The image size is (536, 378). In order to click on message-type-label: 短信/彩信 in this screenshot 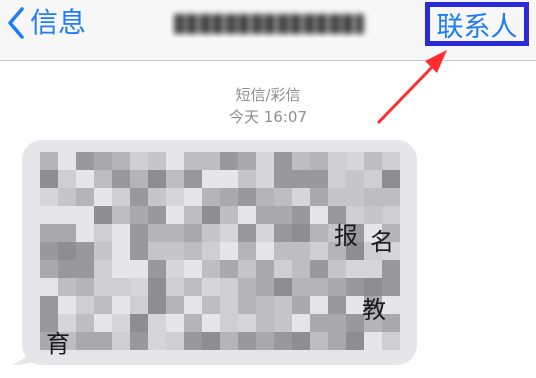, I will do `click(268, 95)`.